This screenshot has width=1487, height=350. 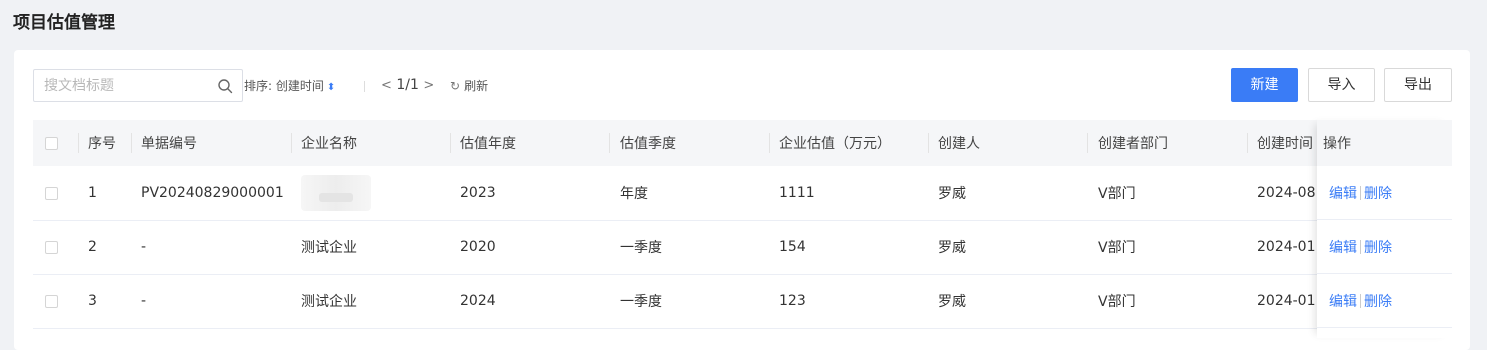 I want to click on export-button: 导出, so click(x=1418, y=85).